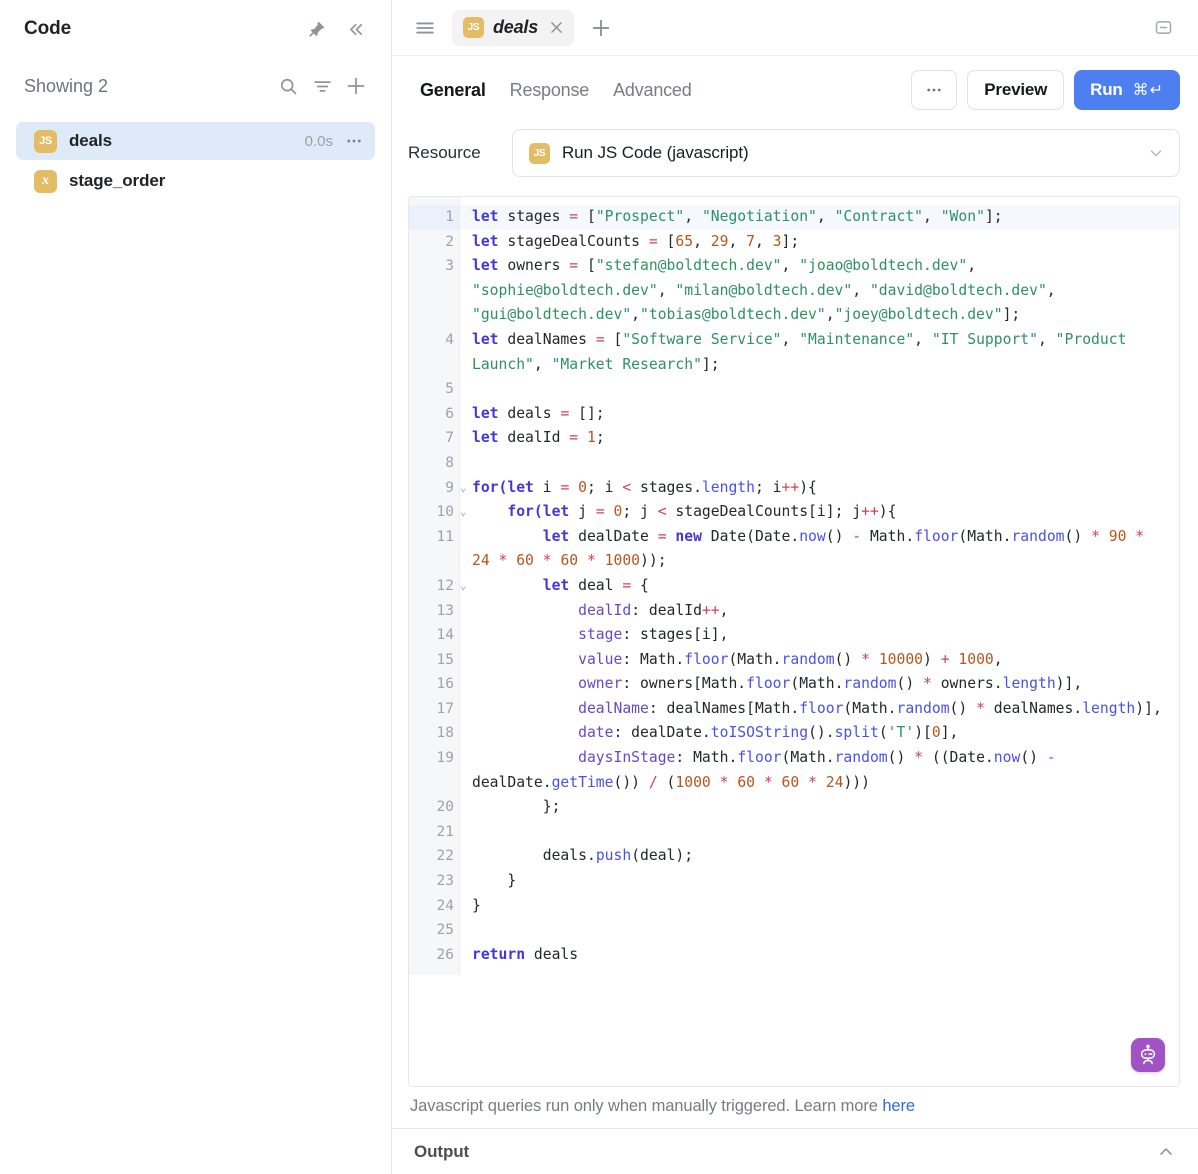  What do you see at coordinates (898, 1106) in the screenshot?
I see `learn-more-link: here` at bounding box center [898, 1106].